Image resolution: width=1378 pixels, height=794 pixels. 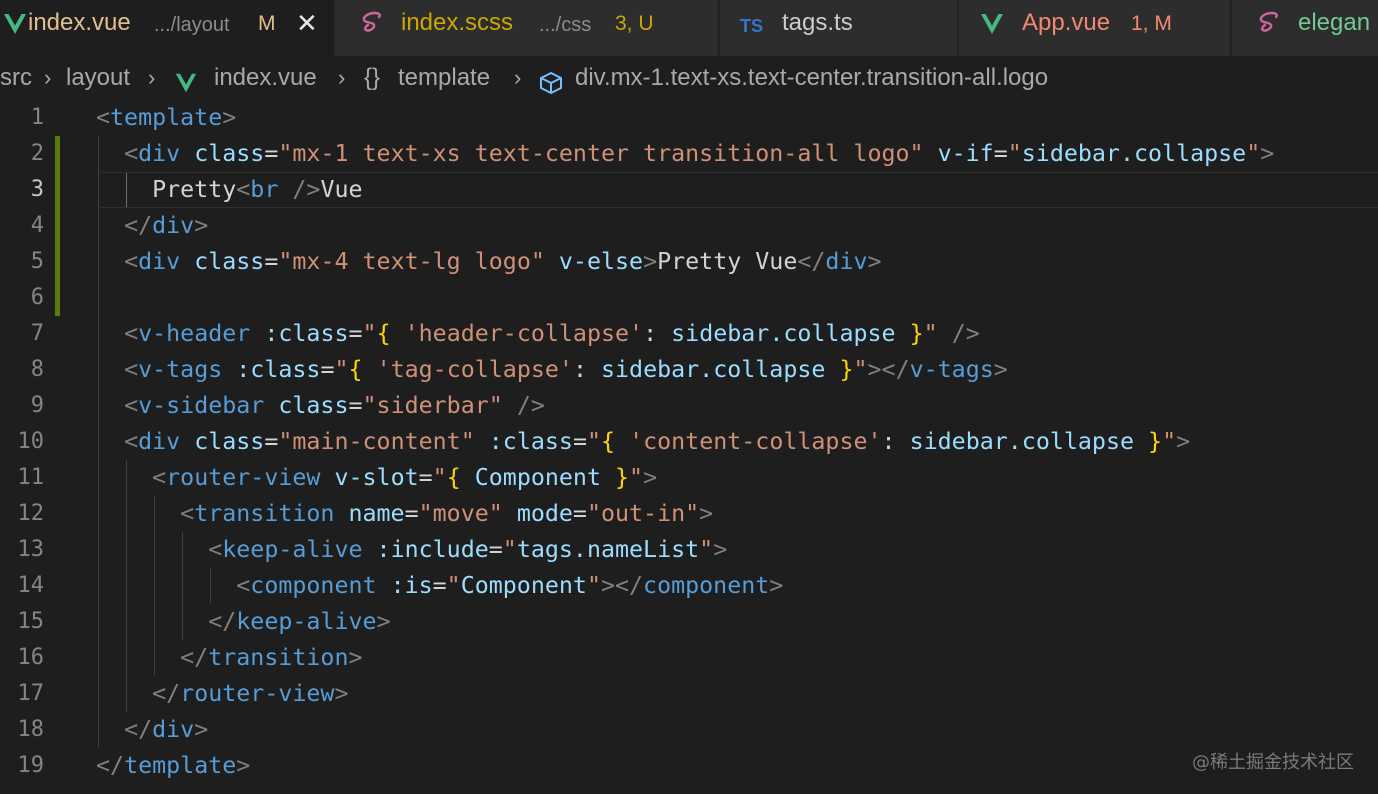 I want to click on line-number: 4, so click(x=37, y=225).